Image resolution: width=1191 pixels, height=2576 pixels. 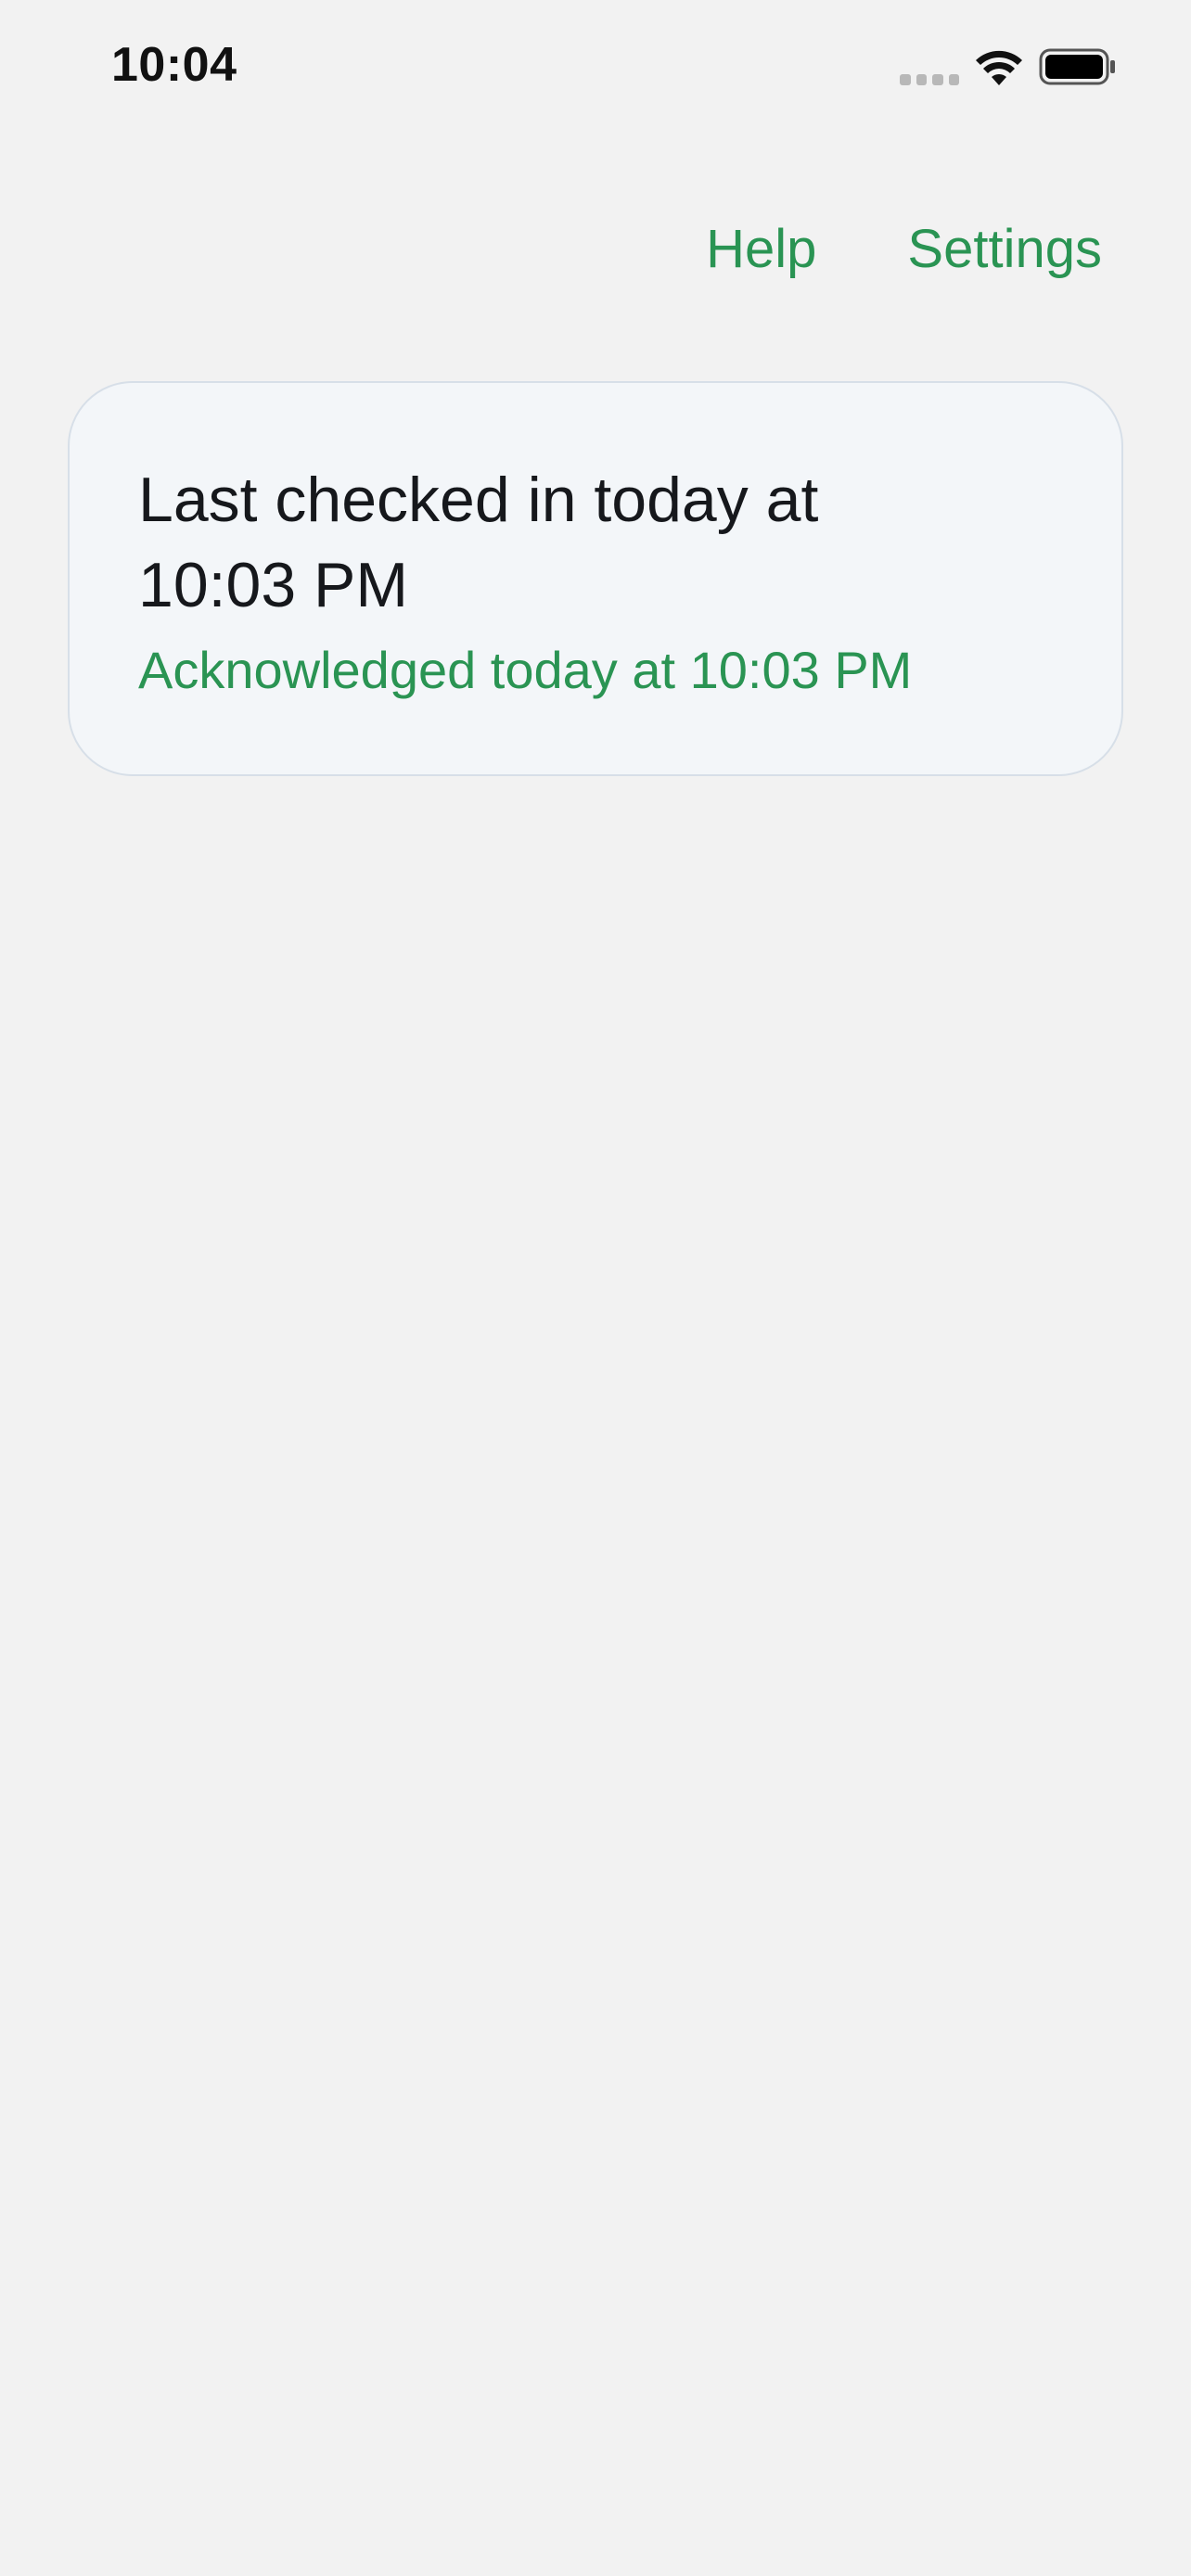 What do you see at coordinates (929, 80) in the screenshot?
I see `cellular-signal-icon` at bounding box center [929, 80].